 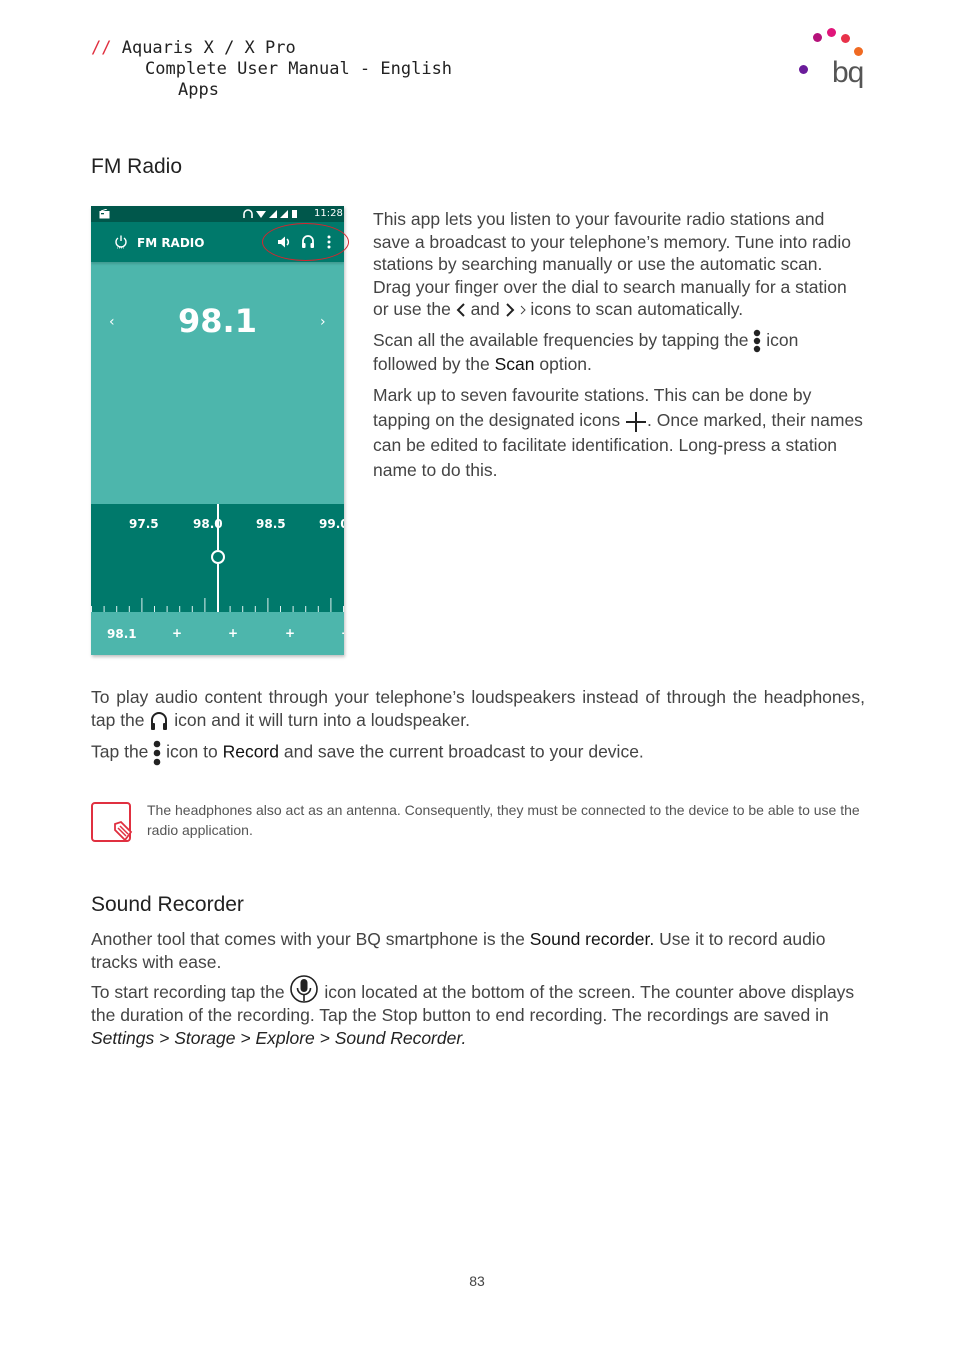 What do you see at coordinates (171, 243) in the screenshot?
I see `app-title: FM RADIO` at bounding box center [171, 243].